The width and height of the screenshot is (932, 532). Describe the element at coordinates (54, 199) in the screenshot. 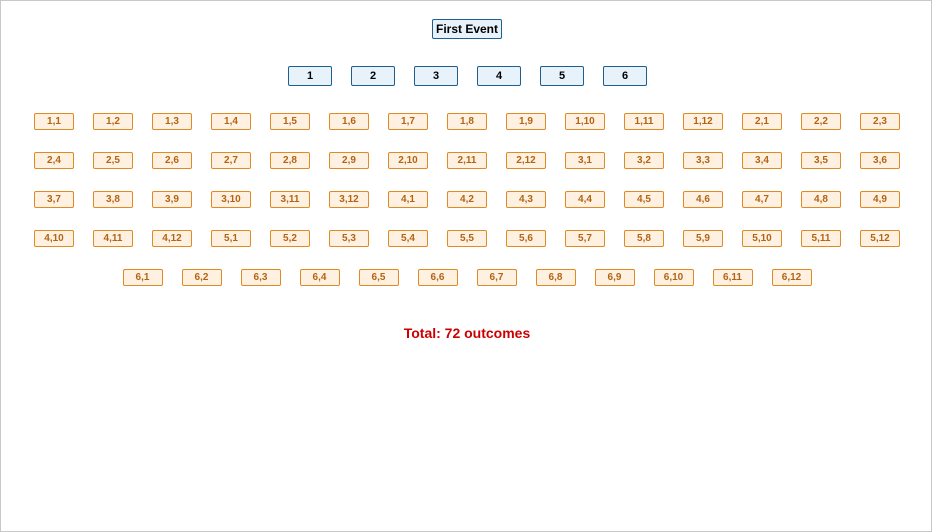

I see `outcome-node: 3,7` at that location.